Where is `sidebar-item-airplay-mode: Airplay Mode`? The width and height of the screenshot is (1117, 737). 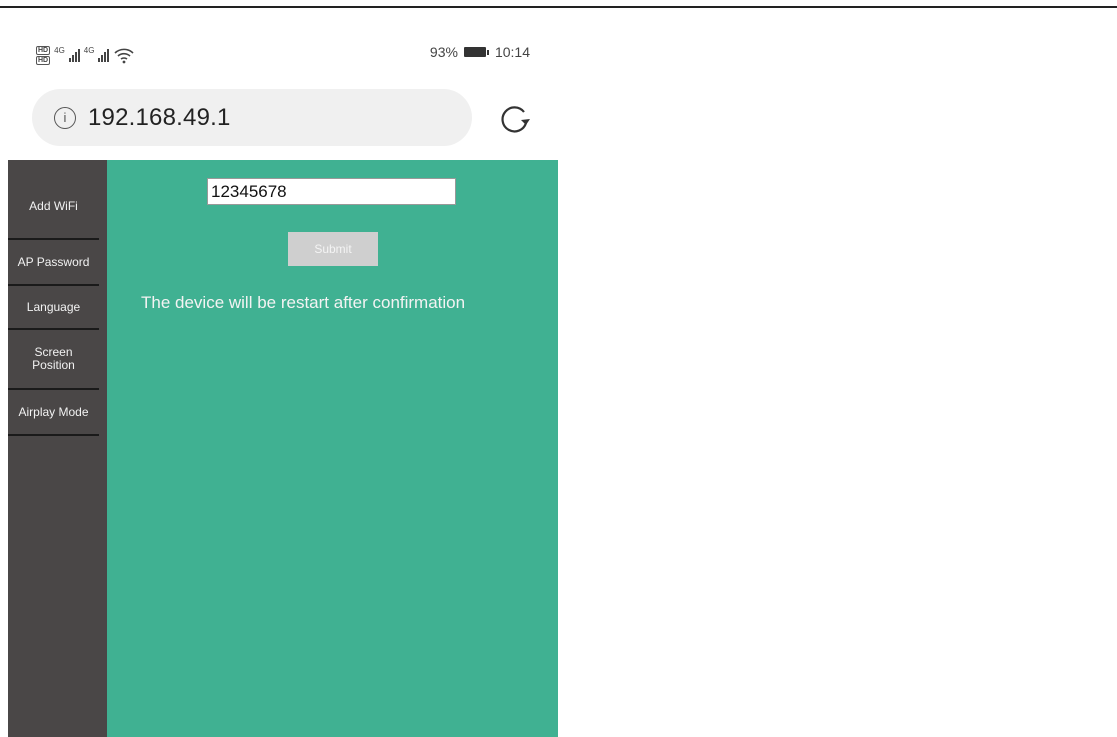
sidebar-item-airplay-mode: Airplay Mode is located at coordinates (53, 413).